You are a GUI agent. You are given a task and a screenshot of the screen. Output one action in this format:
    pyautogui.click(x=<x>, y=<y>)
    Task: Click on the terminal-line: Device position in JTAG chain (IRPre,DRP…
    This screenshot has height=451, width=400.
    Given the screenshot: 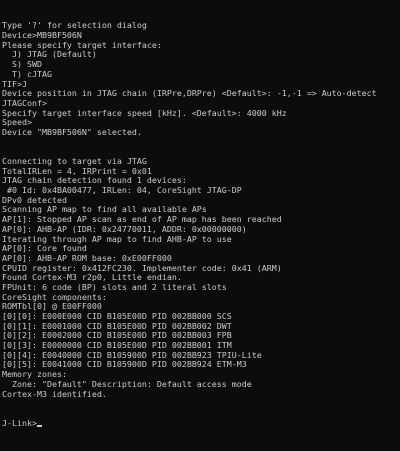 What is the action you would take?
    pyautogui.click(x=189, y=93)
    